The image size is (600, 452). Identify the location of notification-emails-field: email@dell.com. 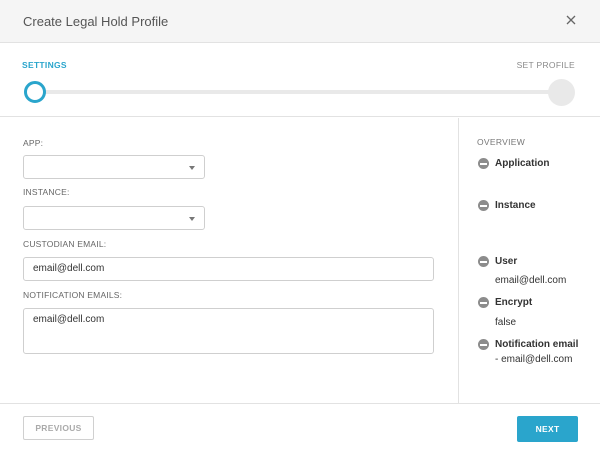
(228, 331).